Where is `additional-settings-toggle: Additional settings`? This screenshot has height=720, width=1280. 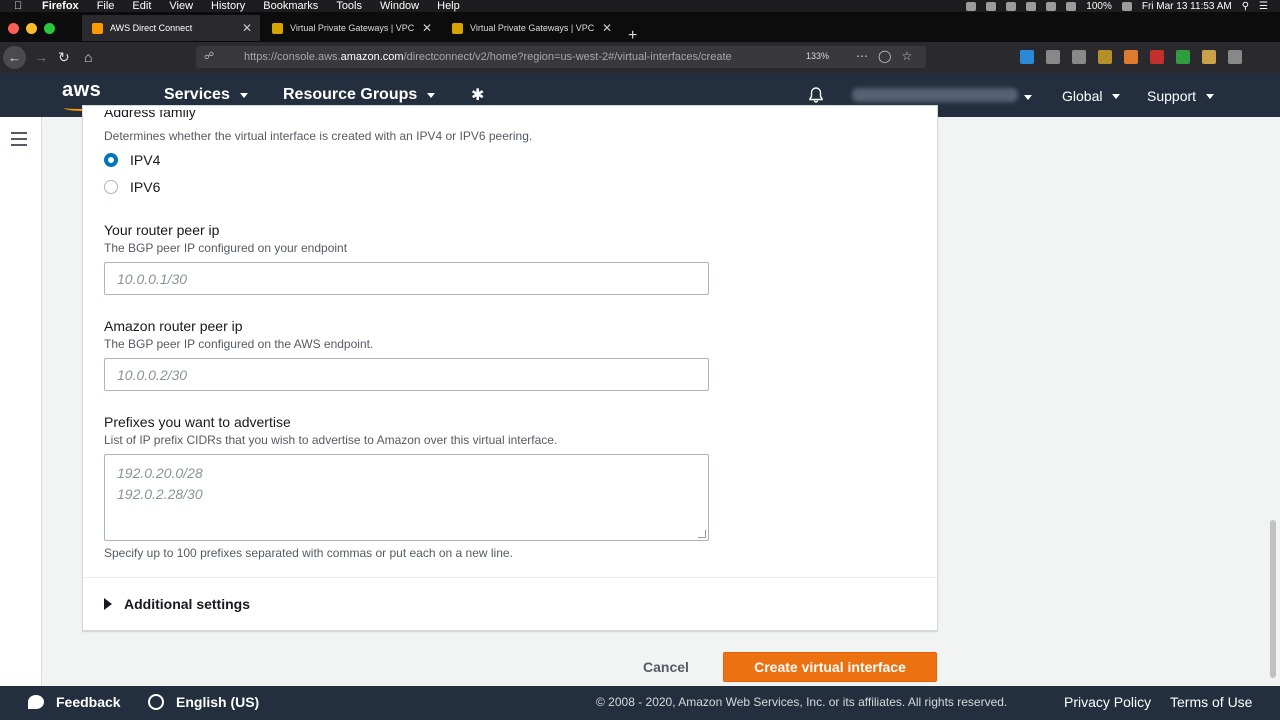
additional-settings-toggle: Additional settings is located at coordinates (177, 604).